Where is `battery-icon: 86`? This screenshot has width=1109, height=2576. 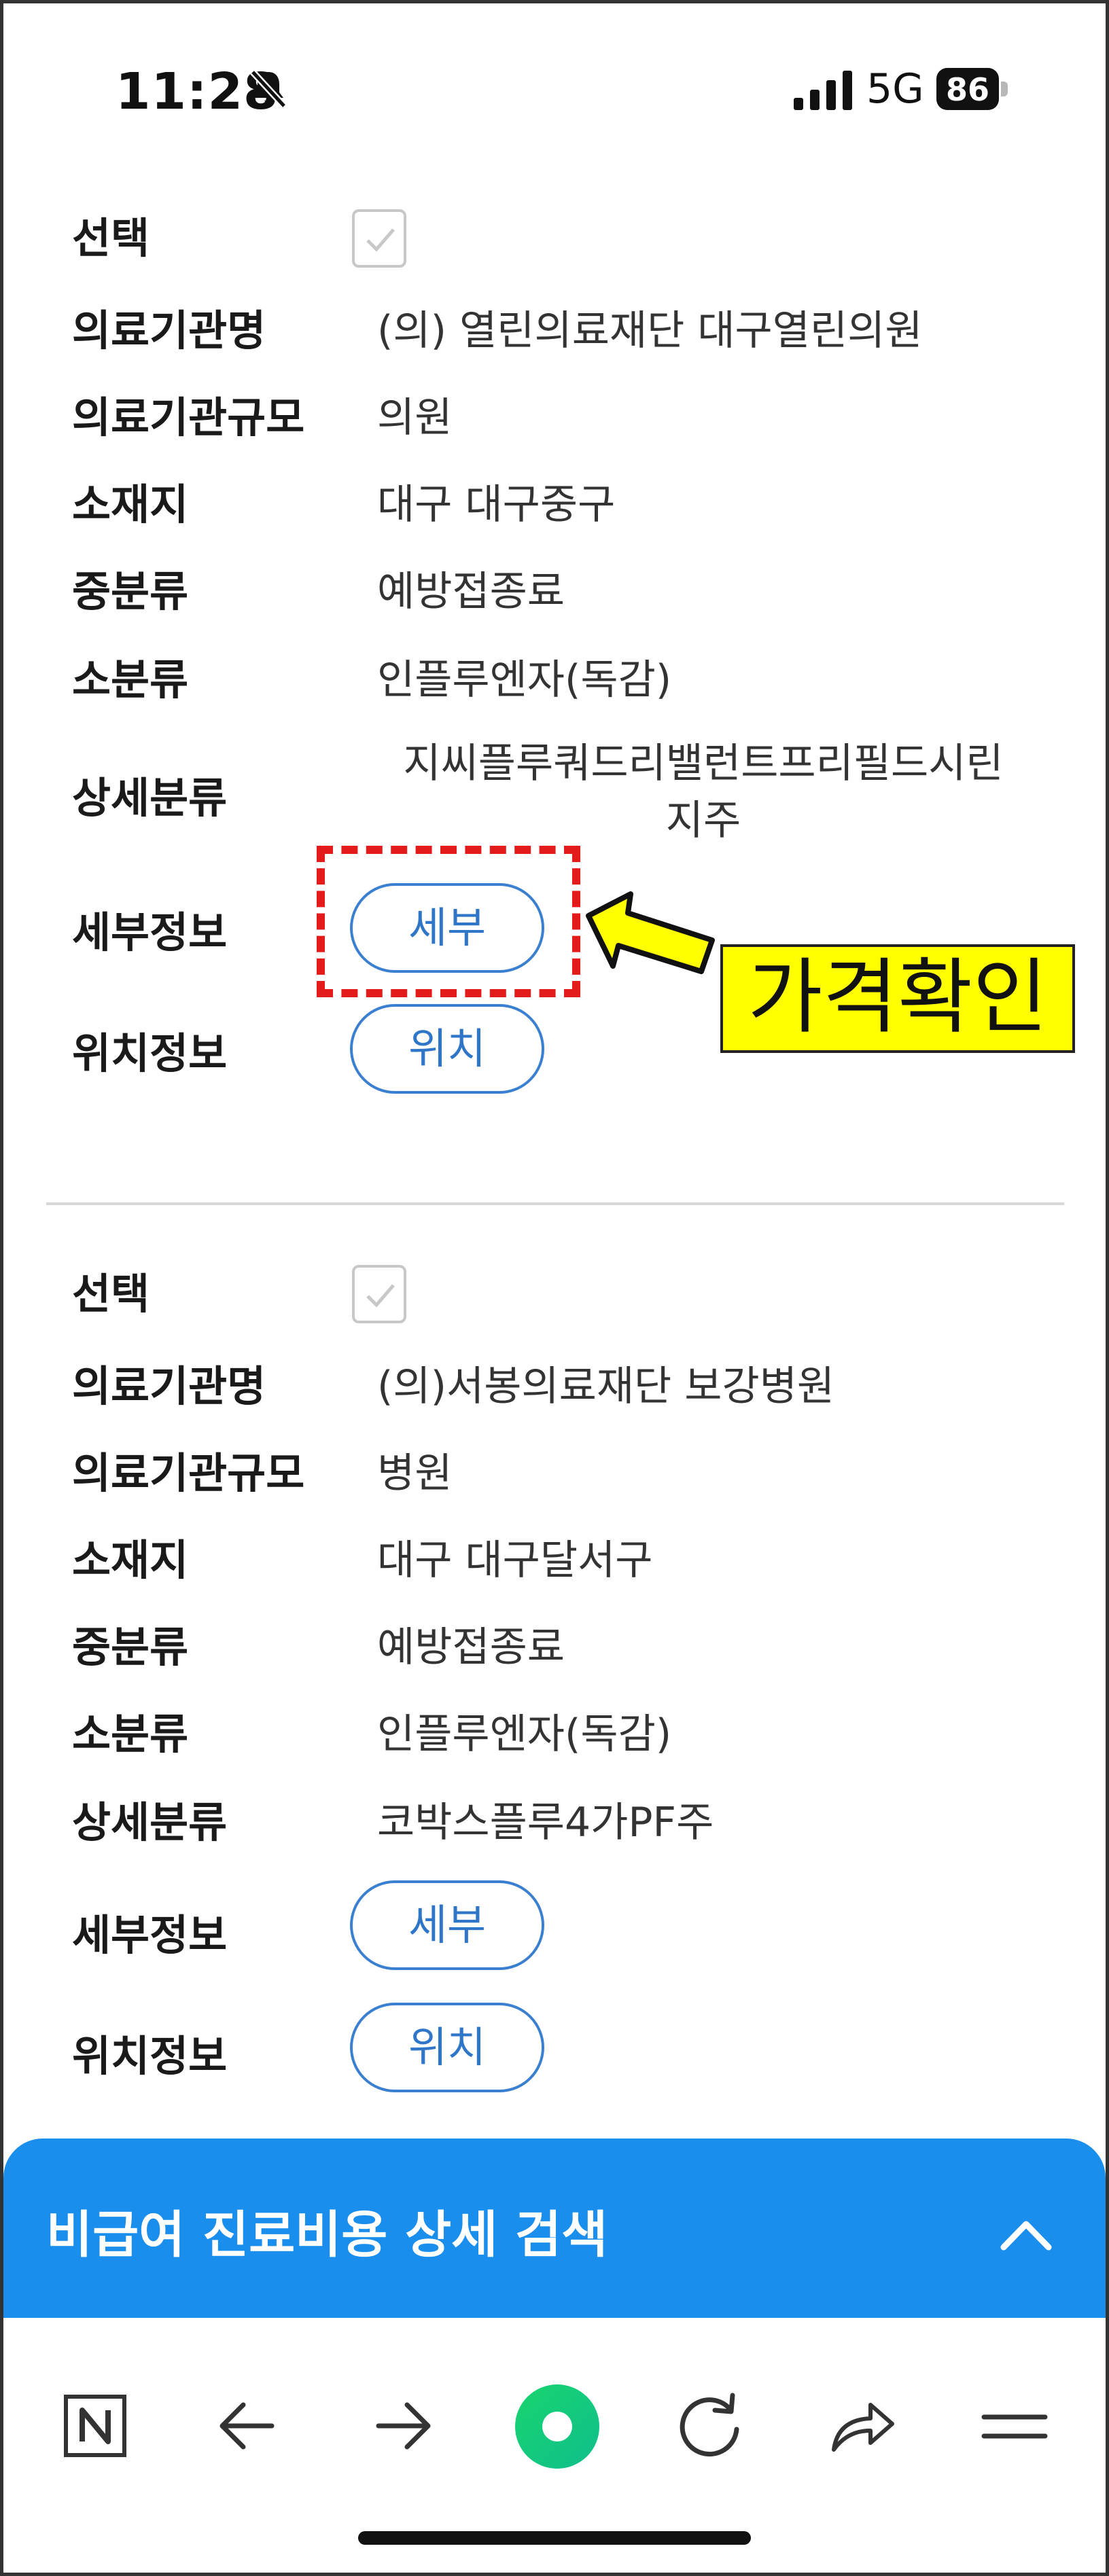
battery-icon: 86 is located at coordinates (972, 89).